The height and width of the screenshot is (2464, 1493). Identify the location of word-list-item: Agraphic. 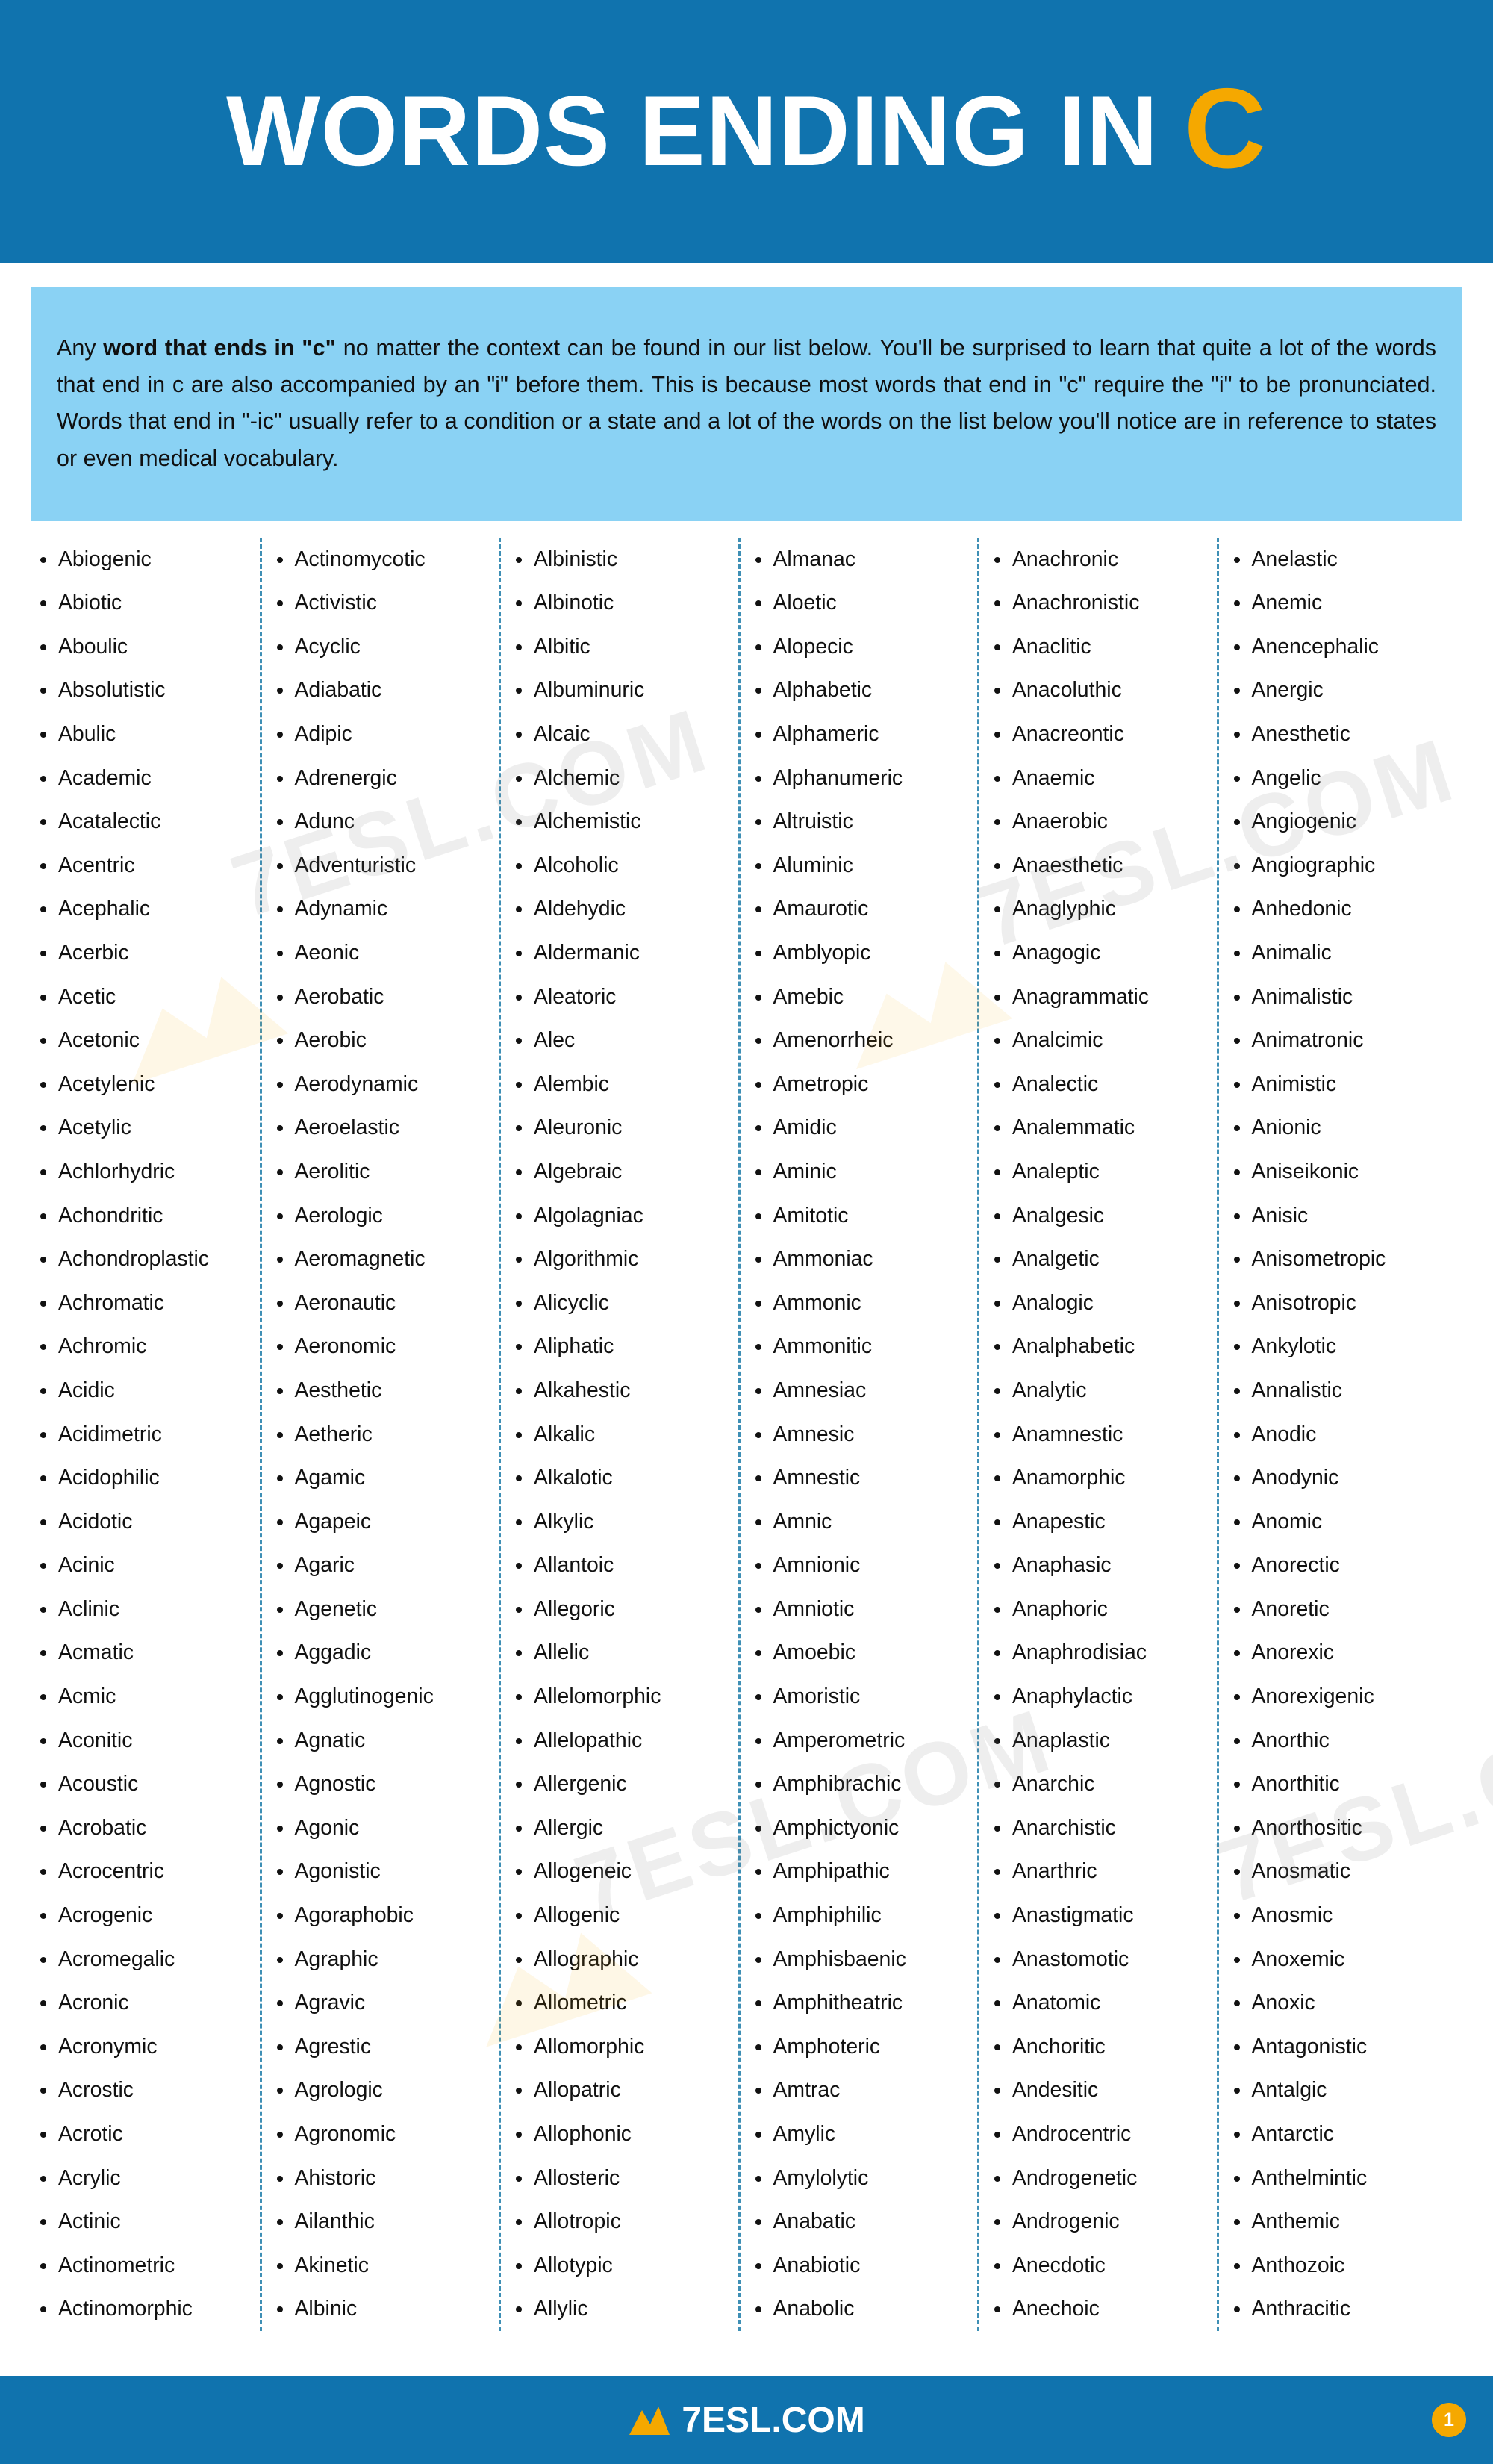
(383, 1960).